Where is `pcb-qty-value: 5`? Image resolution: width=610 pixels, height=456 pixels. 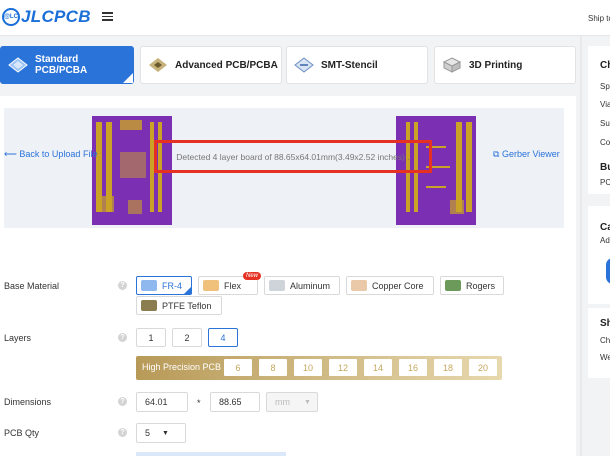
pcb-qty-value: 5 is located at coordinates (148, 433).